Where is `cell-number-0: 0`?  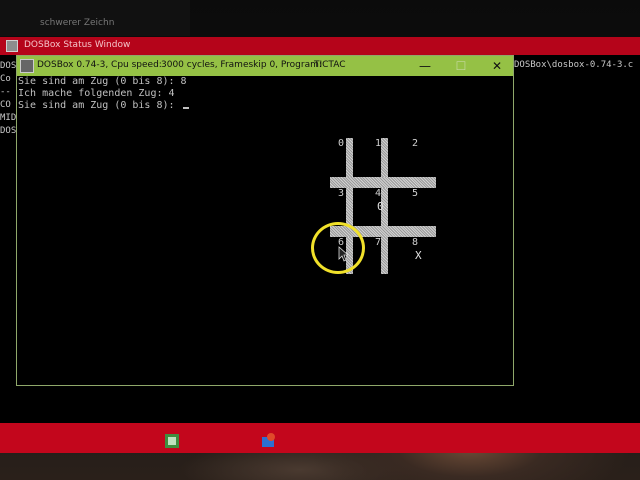 cell-number-0: 0 is located at coordinates (341, 143).